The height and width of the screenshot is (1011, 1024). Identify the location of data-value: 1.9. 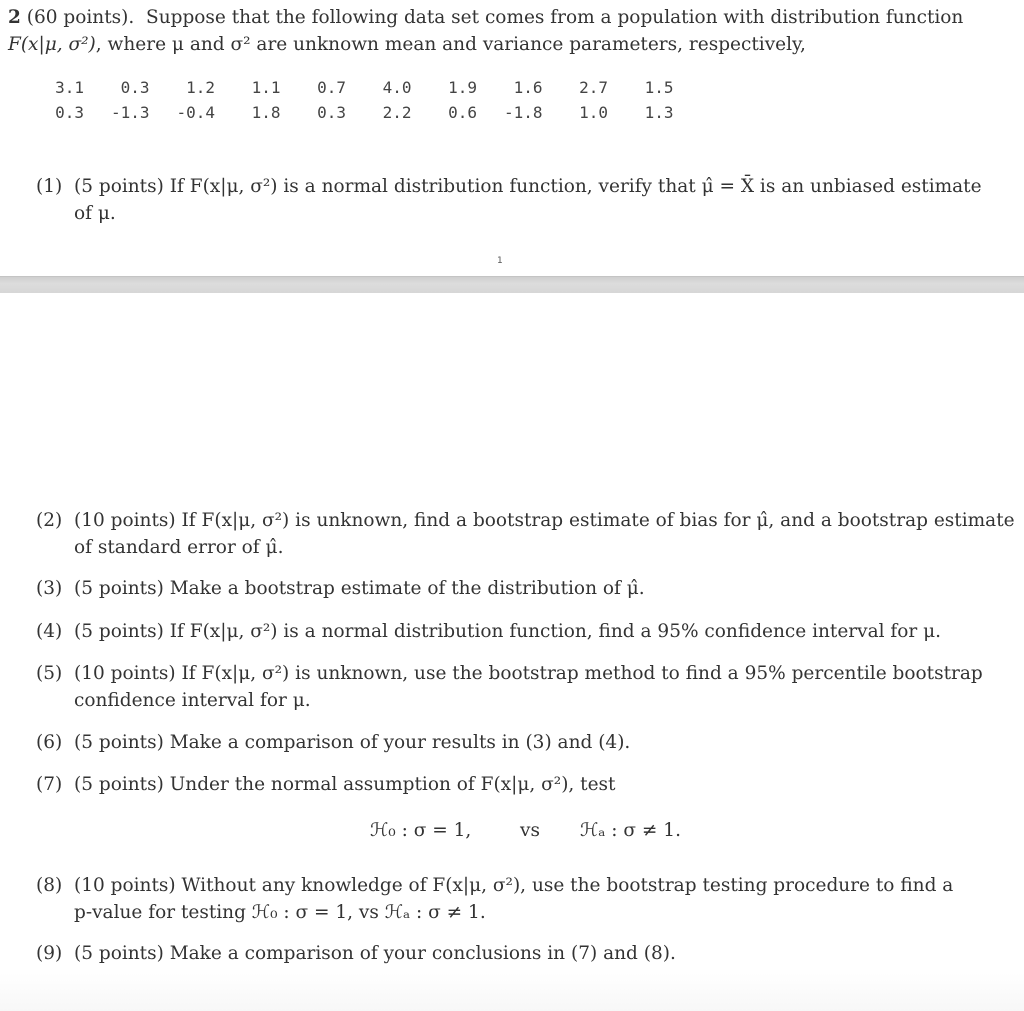
(462, 87).